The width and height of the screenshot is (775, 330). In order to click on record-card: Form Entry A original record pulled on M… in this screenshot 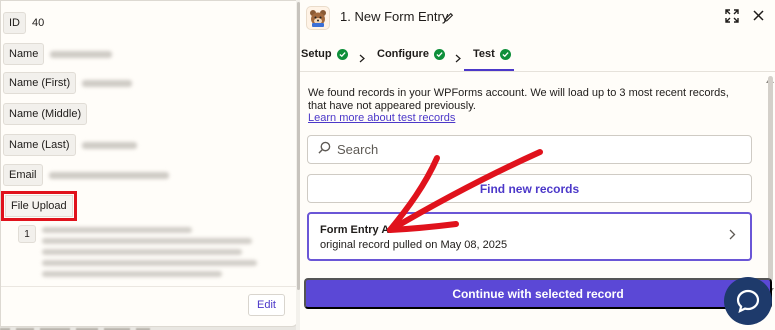, I will do `click(529, 236)`.